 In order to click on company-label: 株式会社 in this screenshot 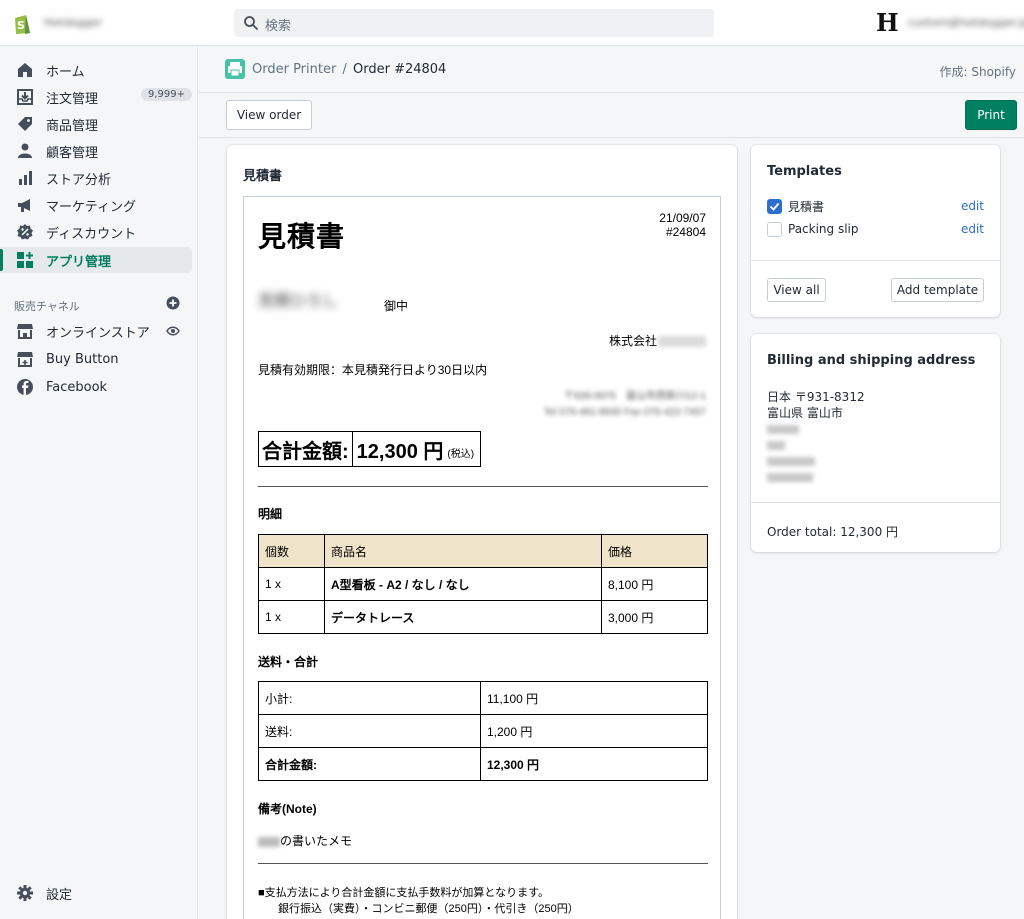, I will do `click(632, 341)`.